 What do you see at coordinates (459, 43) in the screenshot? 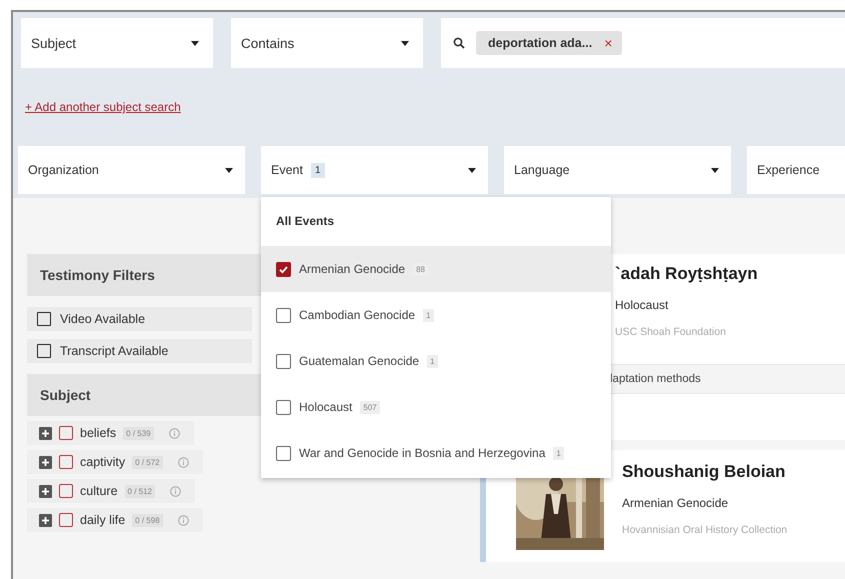
I see `search-icon` at bounding box center [459, 43].